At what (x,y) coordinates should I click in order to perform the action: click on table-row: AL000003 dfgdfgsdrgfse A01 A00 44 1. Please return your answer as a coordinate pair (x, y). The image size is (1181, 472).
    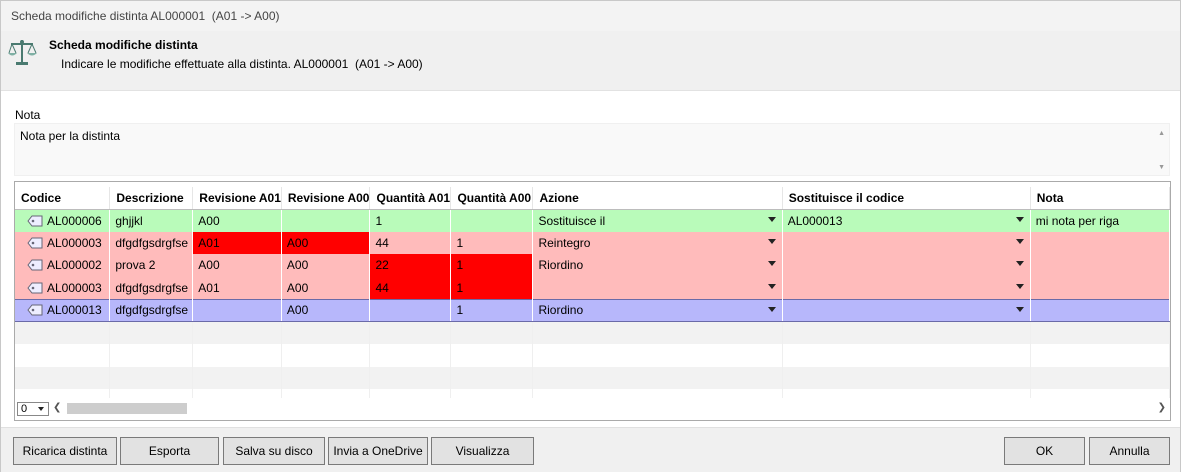
    Looking at the image, I should click on (592, 287).